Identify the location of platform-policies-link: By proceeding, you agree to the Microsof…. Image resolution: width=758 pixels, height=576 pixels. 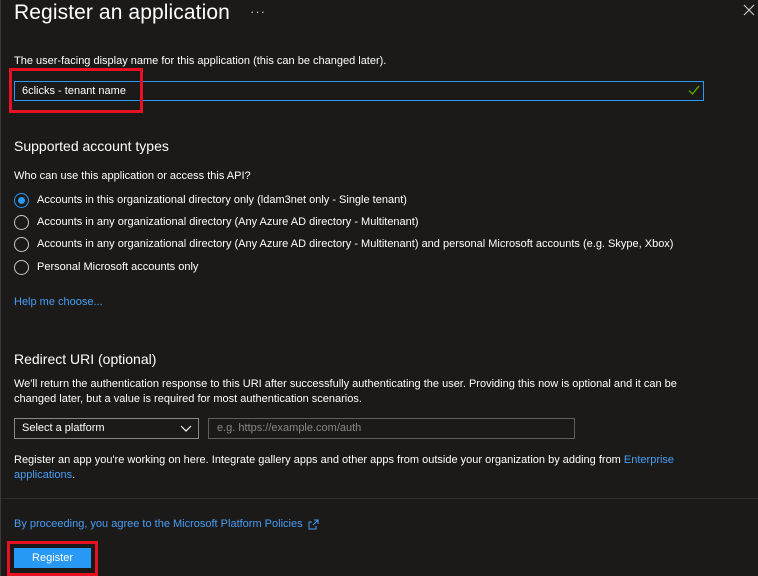
(158, 524).